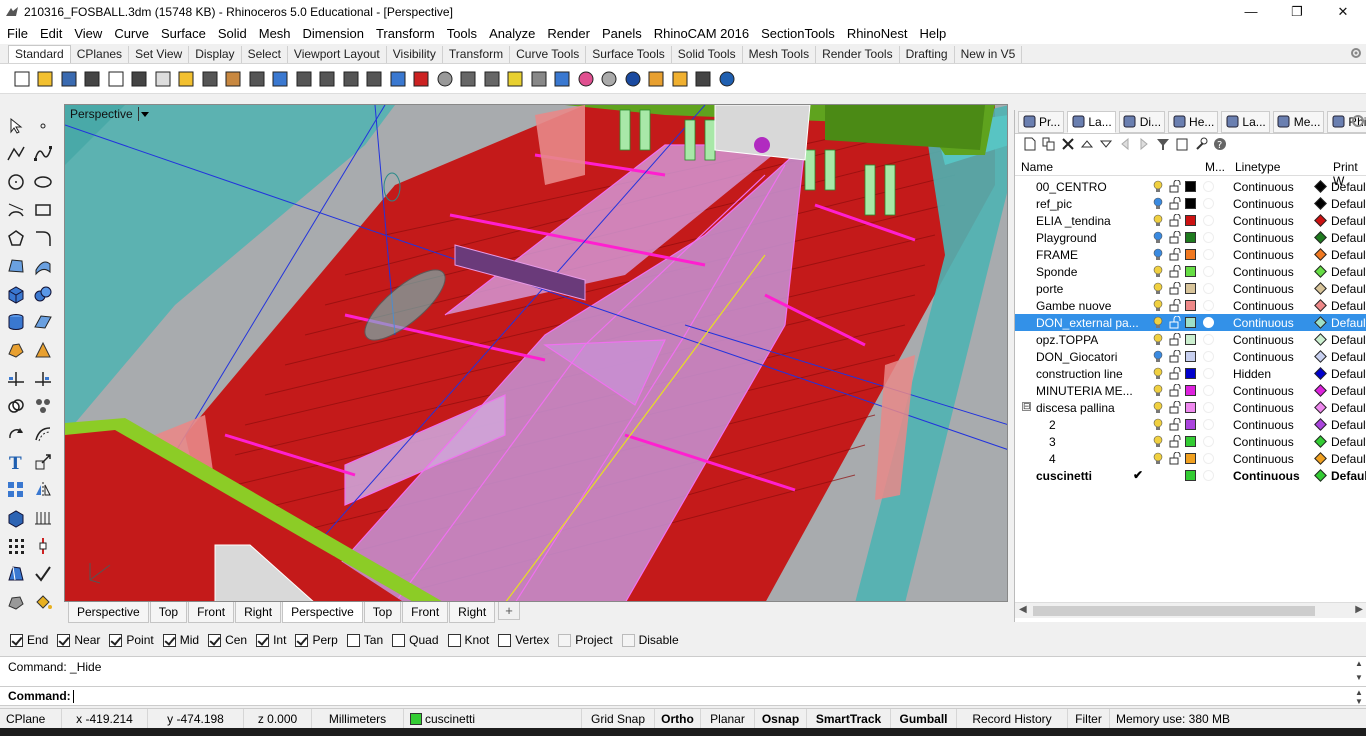 This screenshot has height=736, width=1366. What do you see at coordinates (1105, 144) in the screenshot?
I see `move-down-icon` at bounding box center [1105, 144].